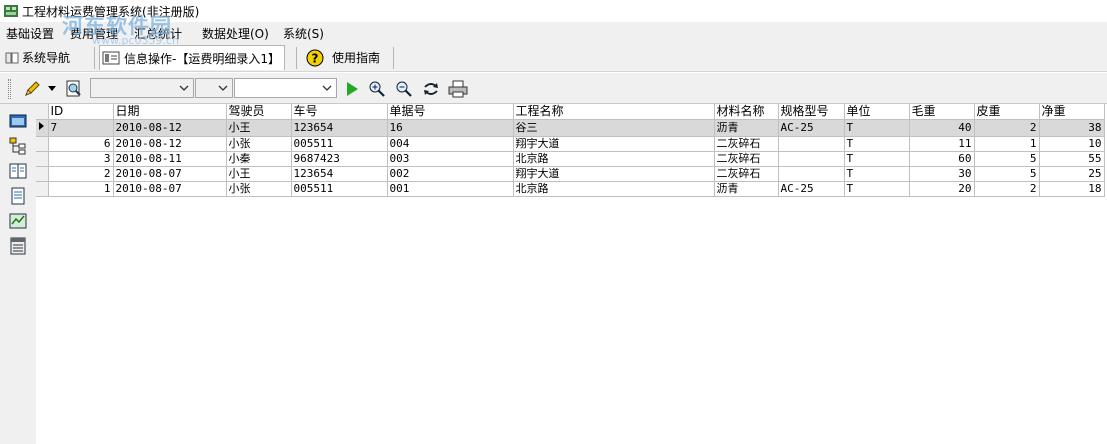 This screenshot has height=444, width=1107. Describe the element at coordinates (142, 88) in the screenshot. I see `filter-field-select` at that location.